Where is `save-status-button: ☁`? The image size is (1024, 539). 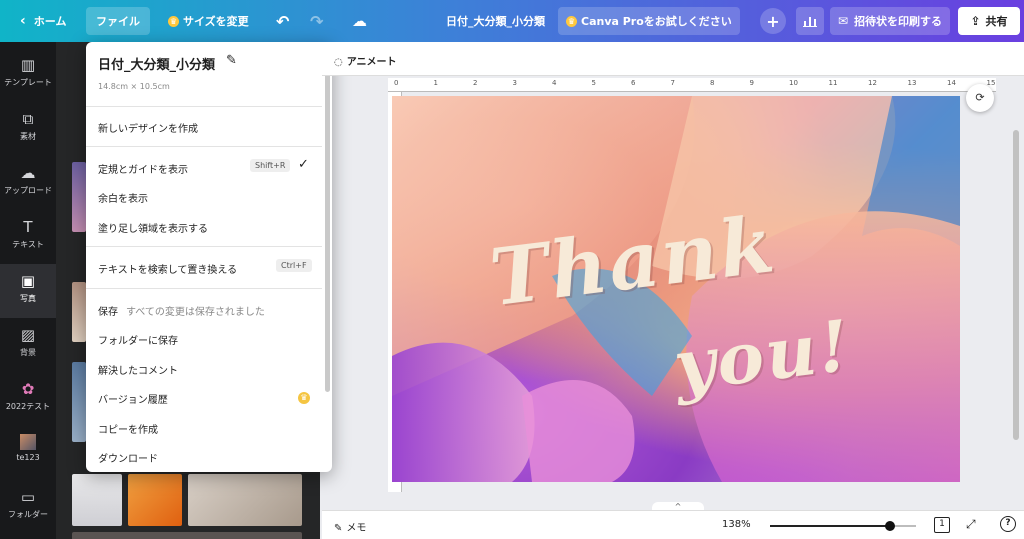
save-status-button: ☁ is located at coordinates (359, 21).